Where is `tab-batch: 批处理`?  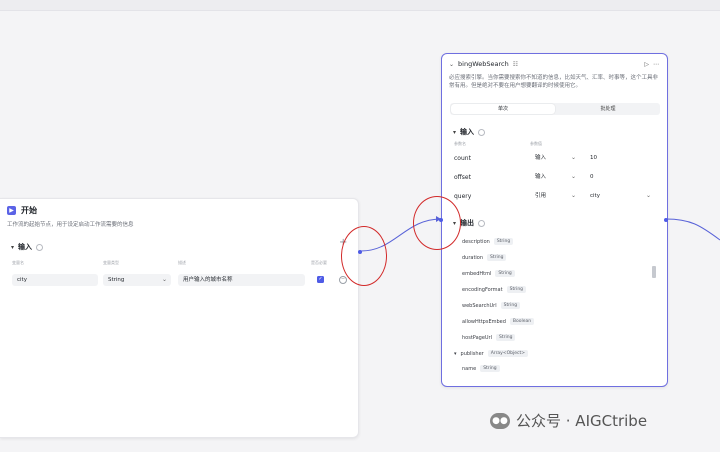 tab-batch: 批处理 is located at coordinates (608, 109).